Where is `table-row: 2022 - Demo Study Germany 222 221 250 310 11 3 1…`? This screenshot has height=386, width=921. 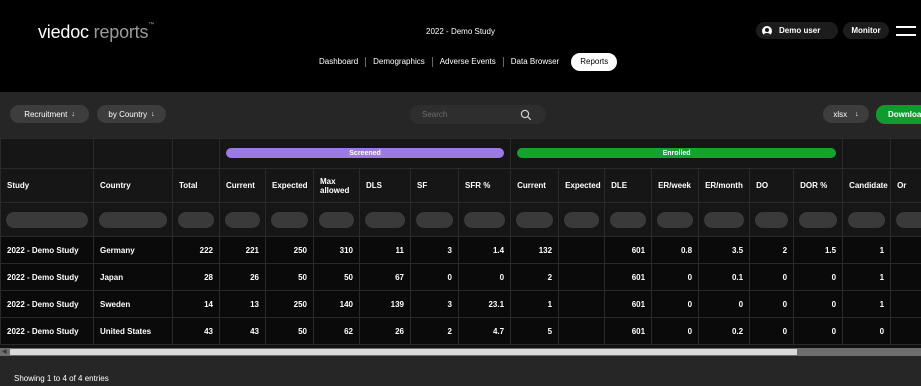
table-row: 2022 - Demo Study Germany 222 221 250 310 11 3 1… is located at coordinates (460, 250).